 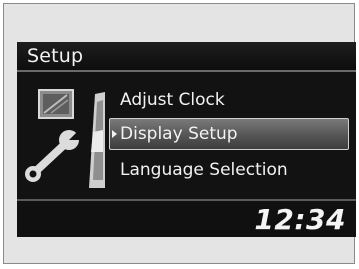 I want to click on setup-illustration, so click(x=65, y=138).